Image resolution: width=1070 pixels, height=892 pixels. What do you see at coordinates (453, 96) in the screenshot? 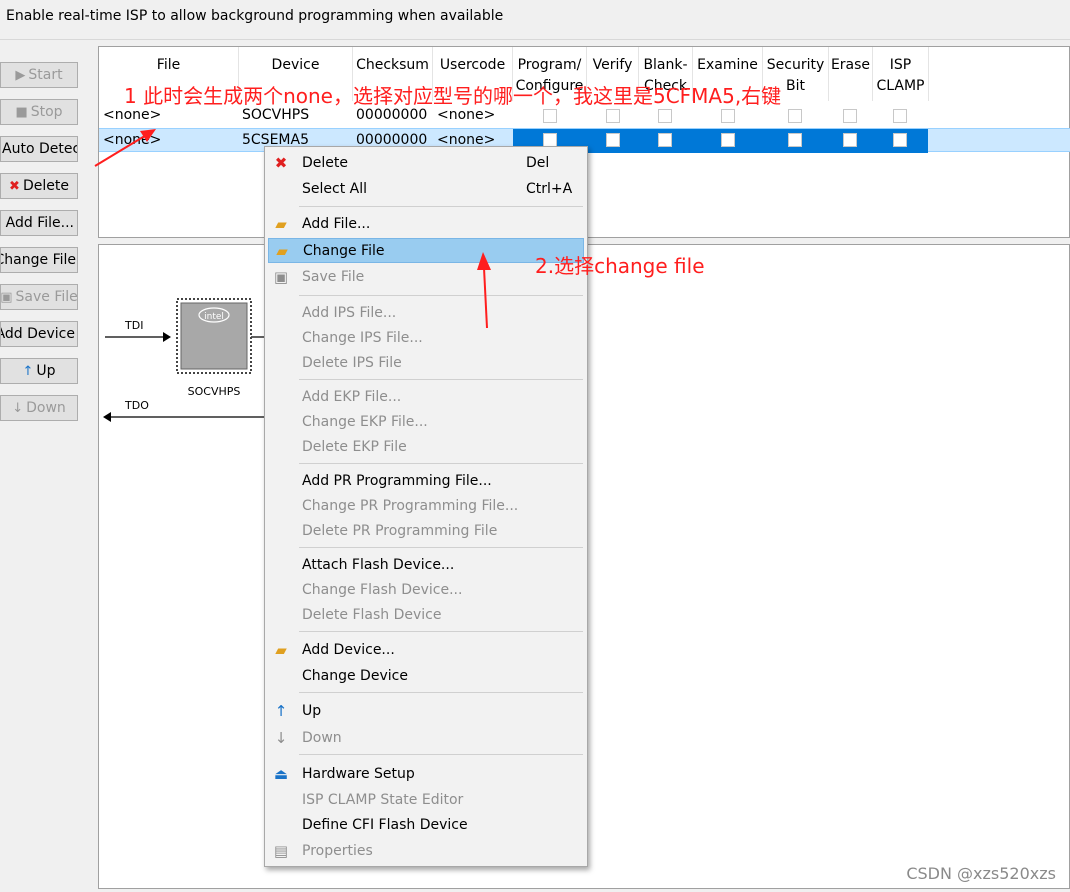
I see `annotation-step-1: 1 此时会生成两个none，选择对应型号的哪一个，我这里是5CFMA5,右键` at bounding box center [453, 96].